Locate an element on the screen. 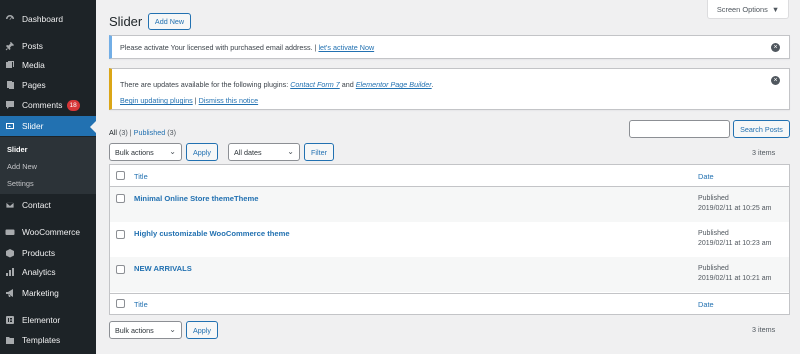  media-icon is located at coordinates (10, 65).